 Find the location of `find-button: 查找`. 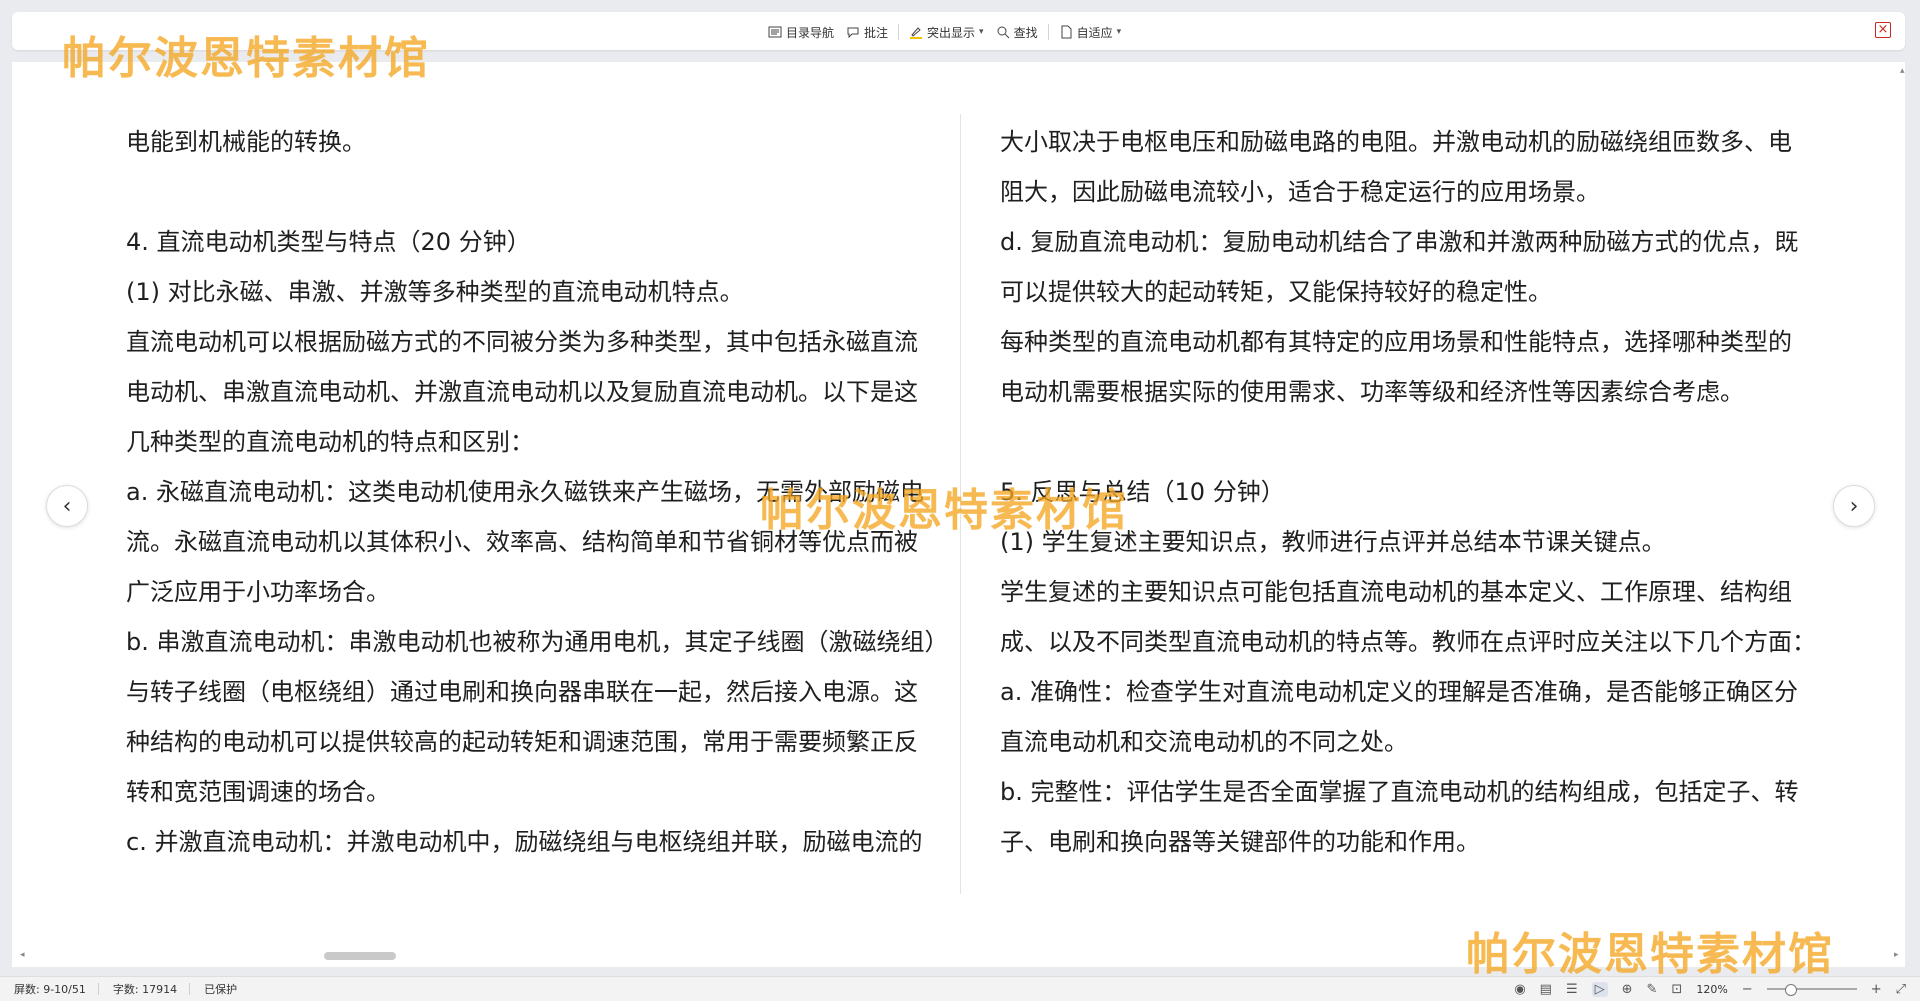

find-button: 查找 is located at coordinates (1017, 32).